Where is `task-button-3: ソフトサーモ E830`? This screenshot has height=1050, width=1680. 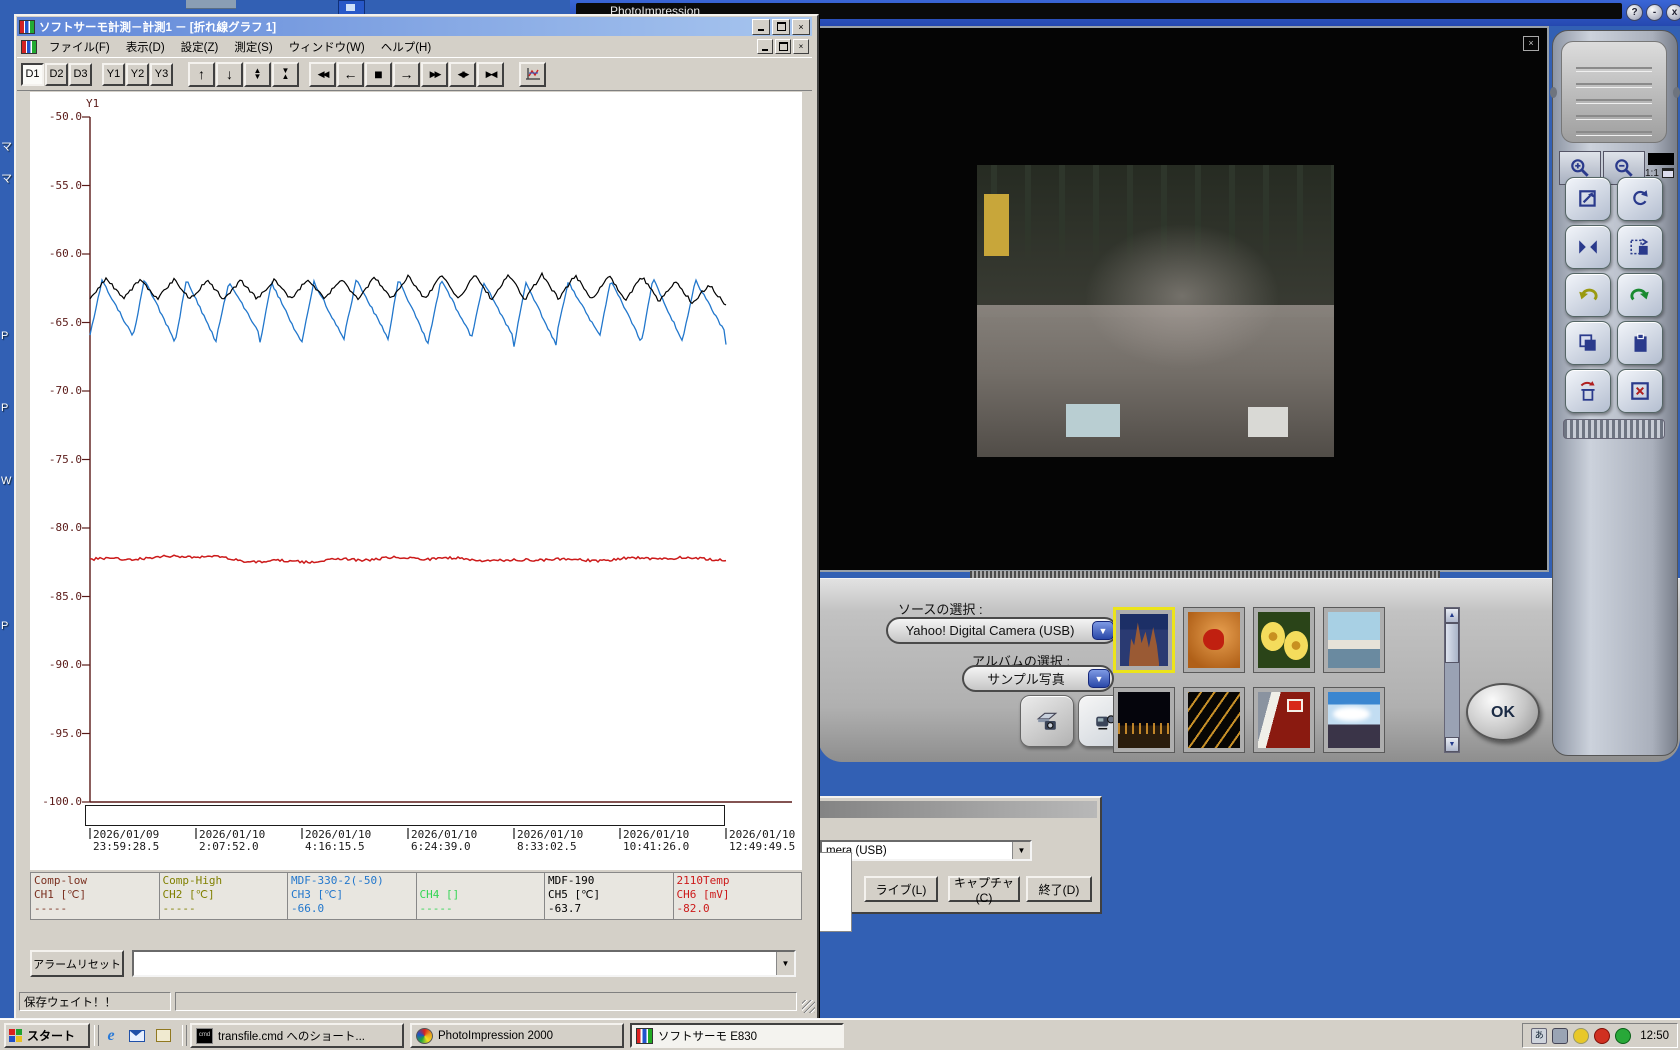
task-button-3: ソフトサーモ E830 is located at coordinates (737, 1035).